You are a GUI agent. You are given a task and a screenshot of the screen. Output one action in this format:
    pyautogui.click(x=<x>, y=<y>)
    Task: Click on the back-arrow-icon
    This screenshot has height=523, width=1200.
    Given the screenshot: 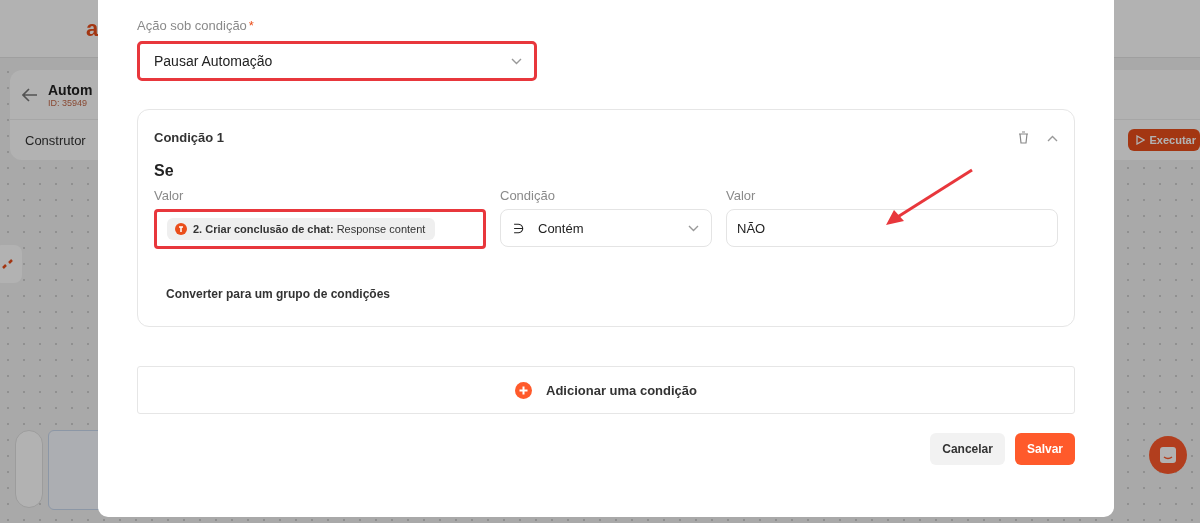 What is the action you would take?
    pyautogui.click(x=30, y=94)
    